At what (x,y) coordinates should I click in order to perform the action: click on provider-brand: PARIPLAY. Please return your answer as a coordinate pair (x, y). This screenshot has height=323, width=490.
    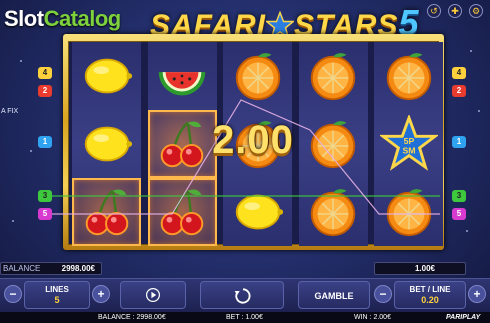
    Looking at the image, I should click on (463, 317).